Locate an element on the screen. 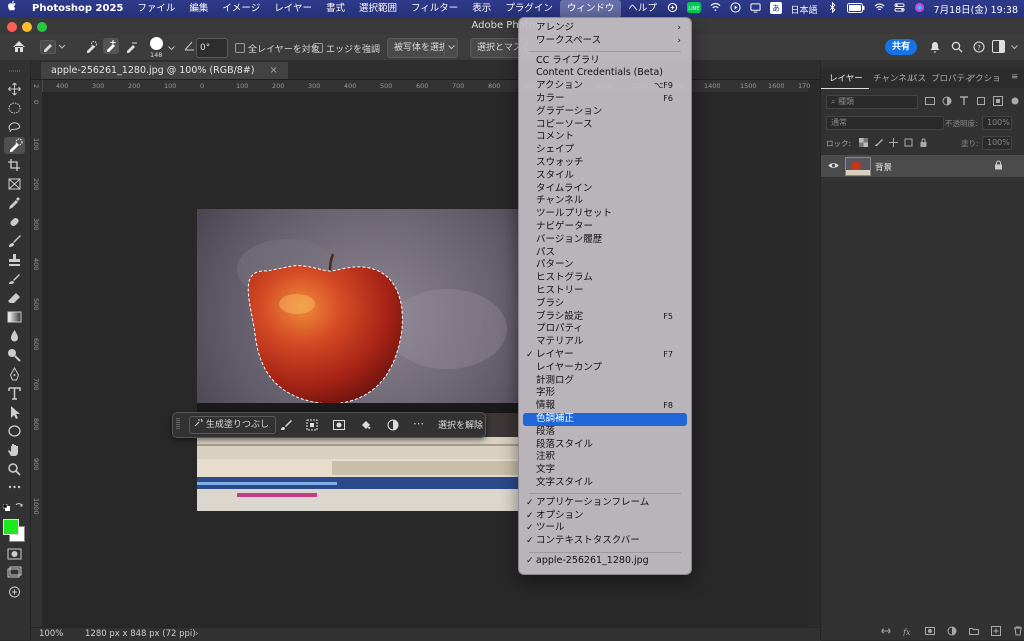  window-menu-item: 情報 F8 is located at coordinates (605, 406).